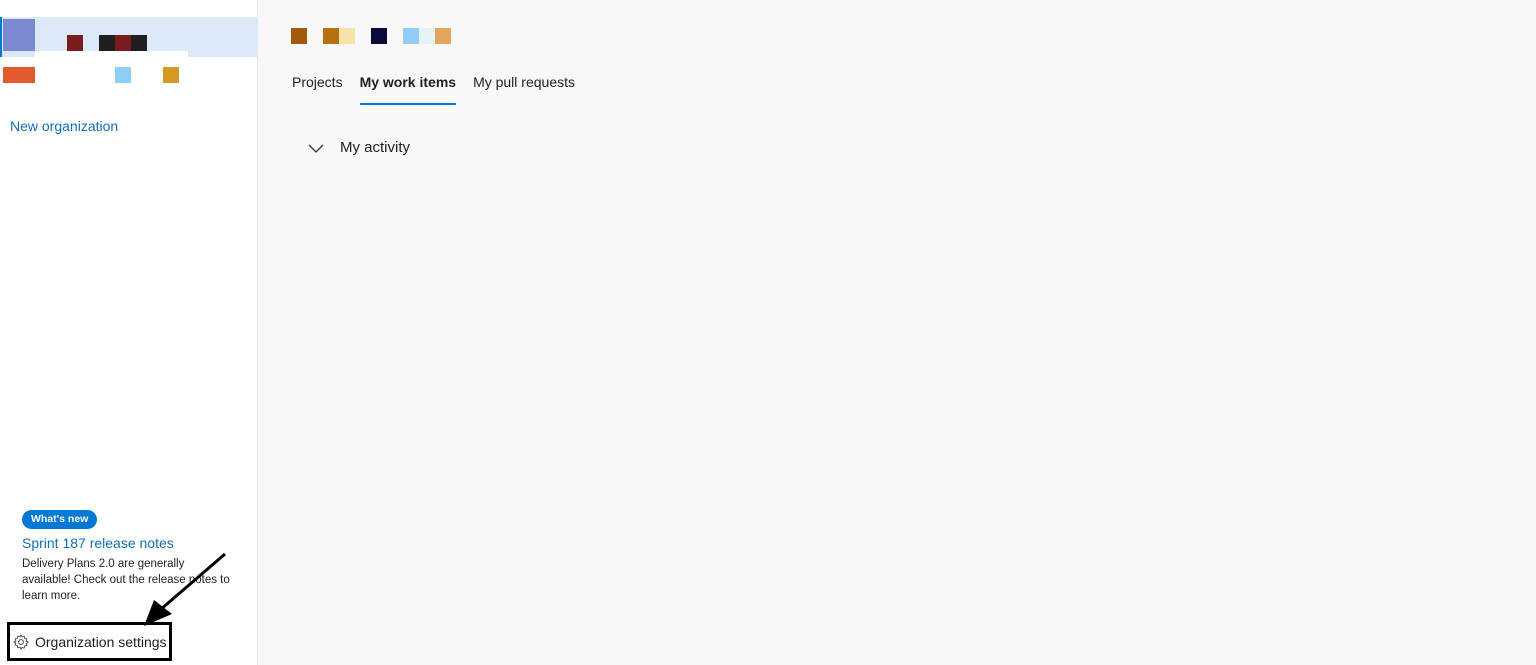 The image size is (1536, 665). I want to click on annotation-arrow-icon, so click(185, 589).